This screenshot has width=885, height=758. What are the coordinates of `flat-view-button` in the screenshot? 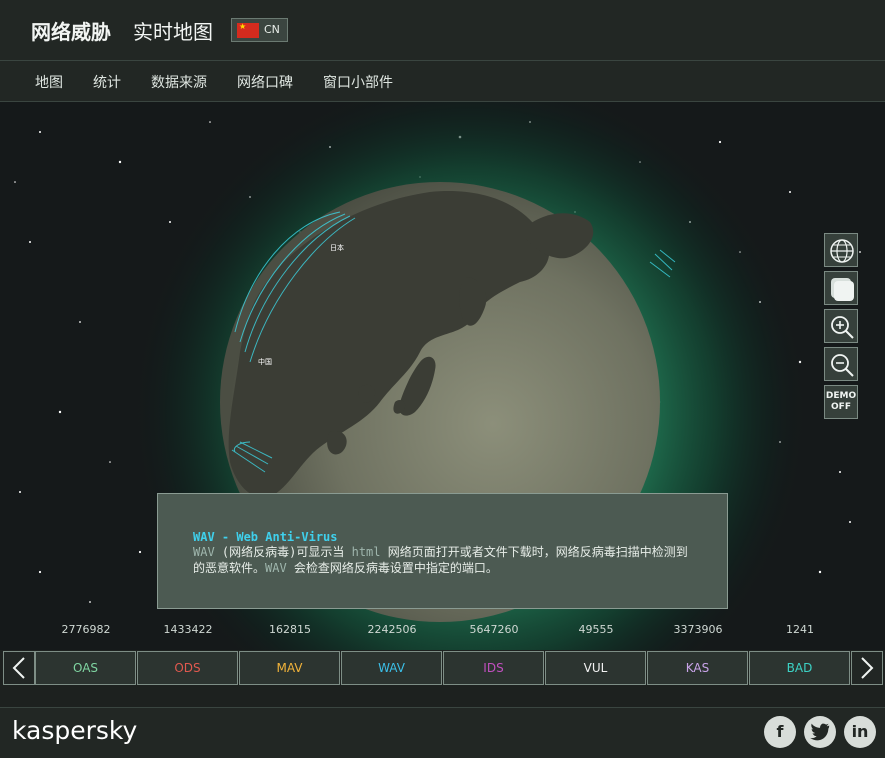 It's located at (841, 288).